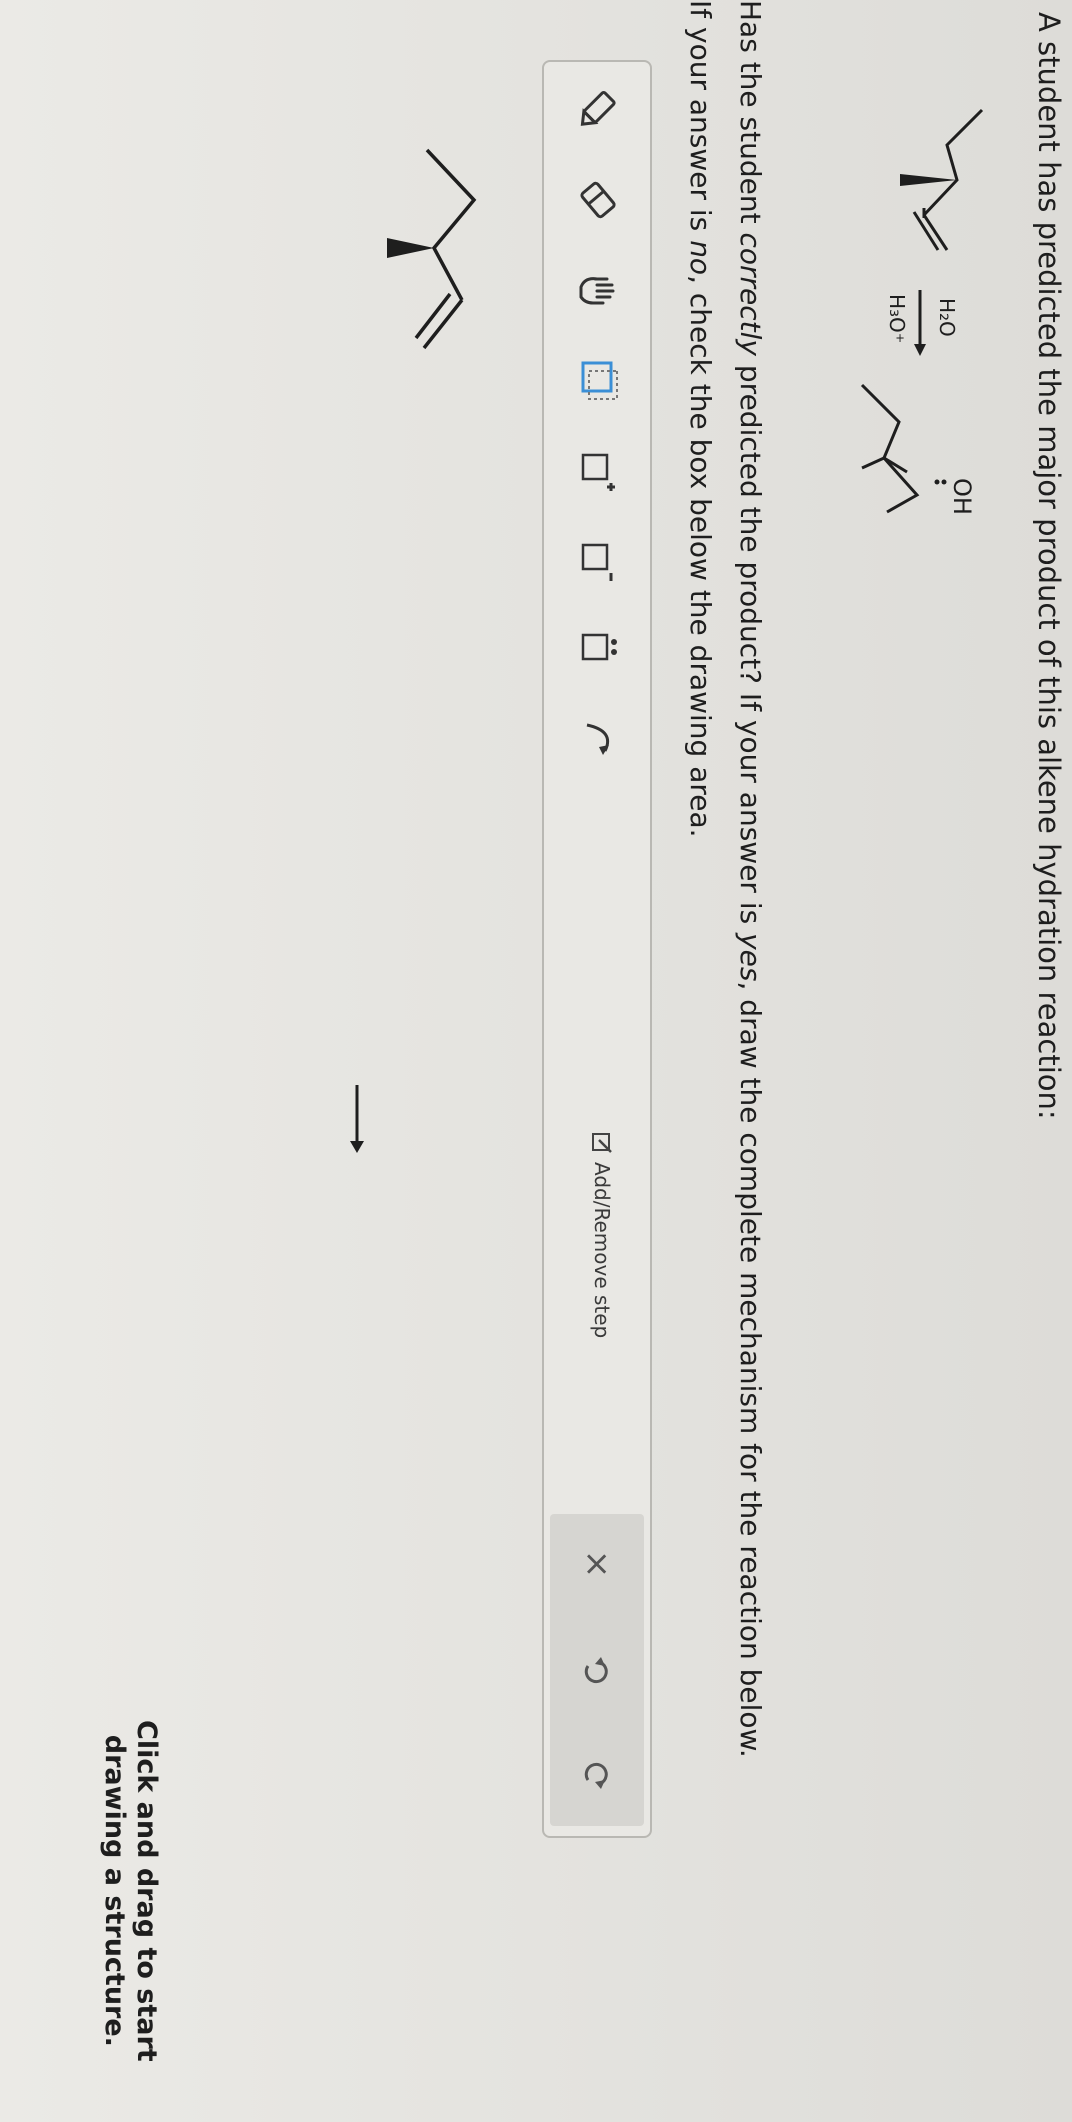 This screenshot has height=2122, width=1072. I want to click on predicted-product, so click(890, 448).